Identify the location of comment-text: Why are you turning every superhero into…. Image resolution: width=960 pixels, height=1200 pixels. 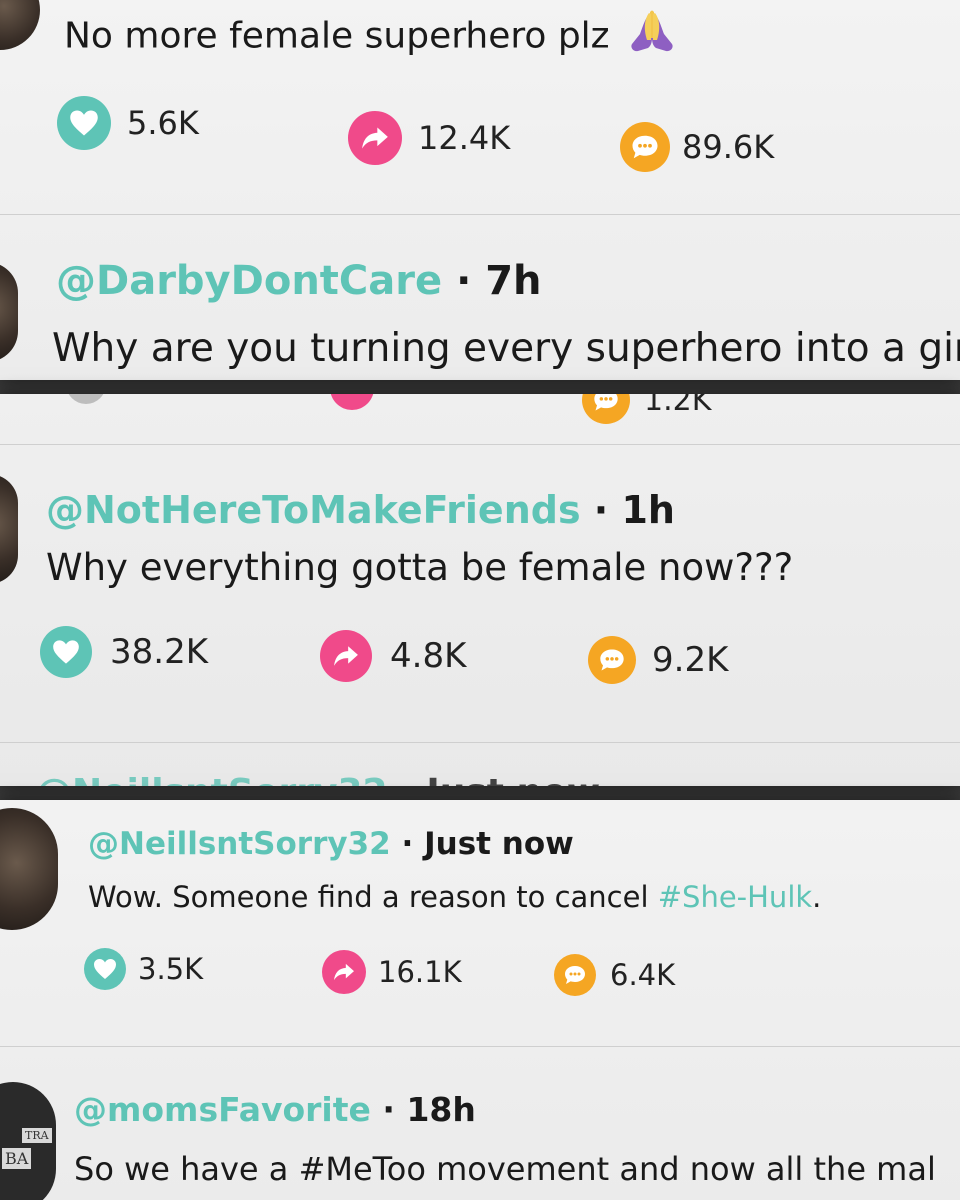
(506, 348).